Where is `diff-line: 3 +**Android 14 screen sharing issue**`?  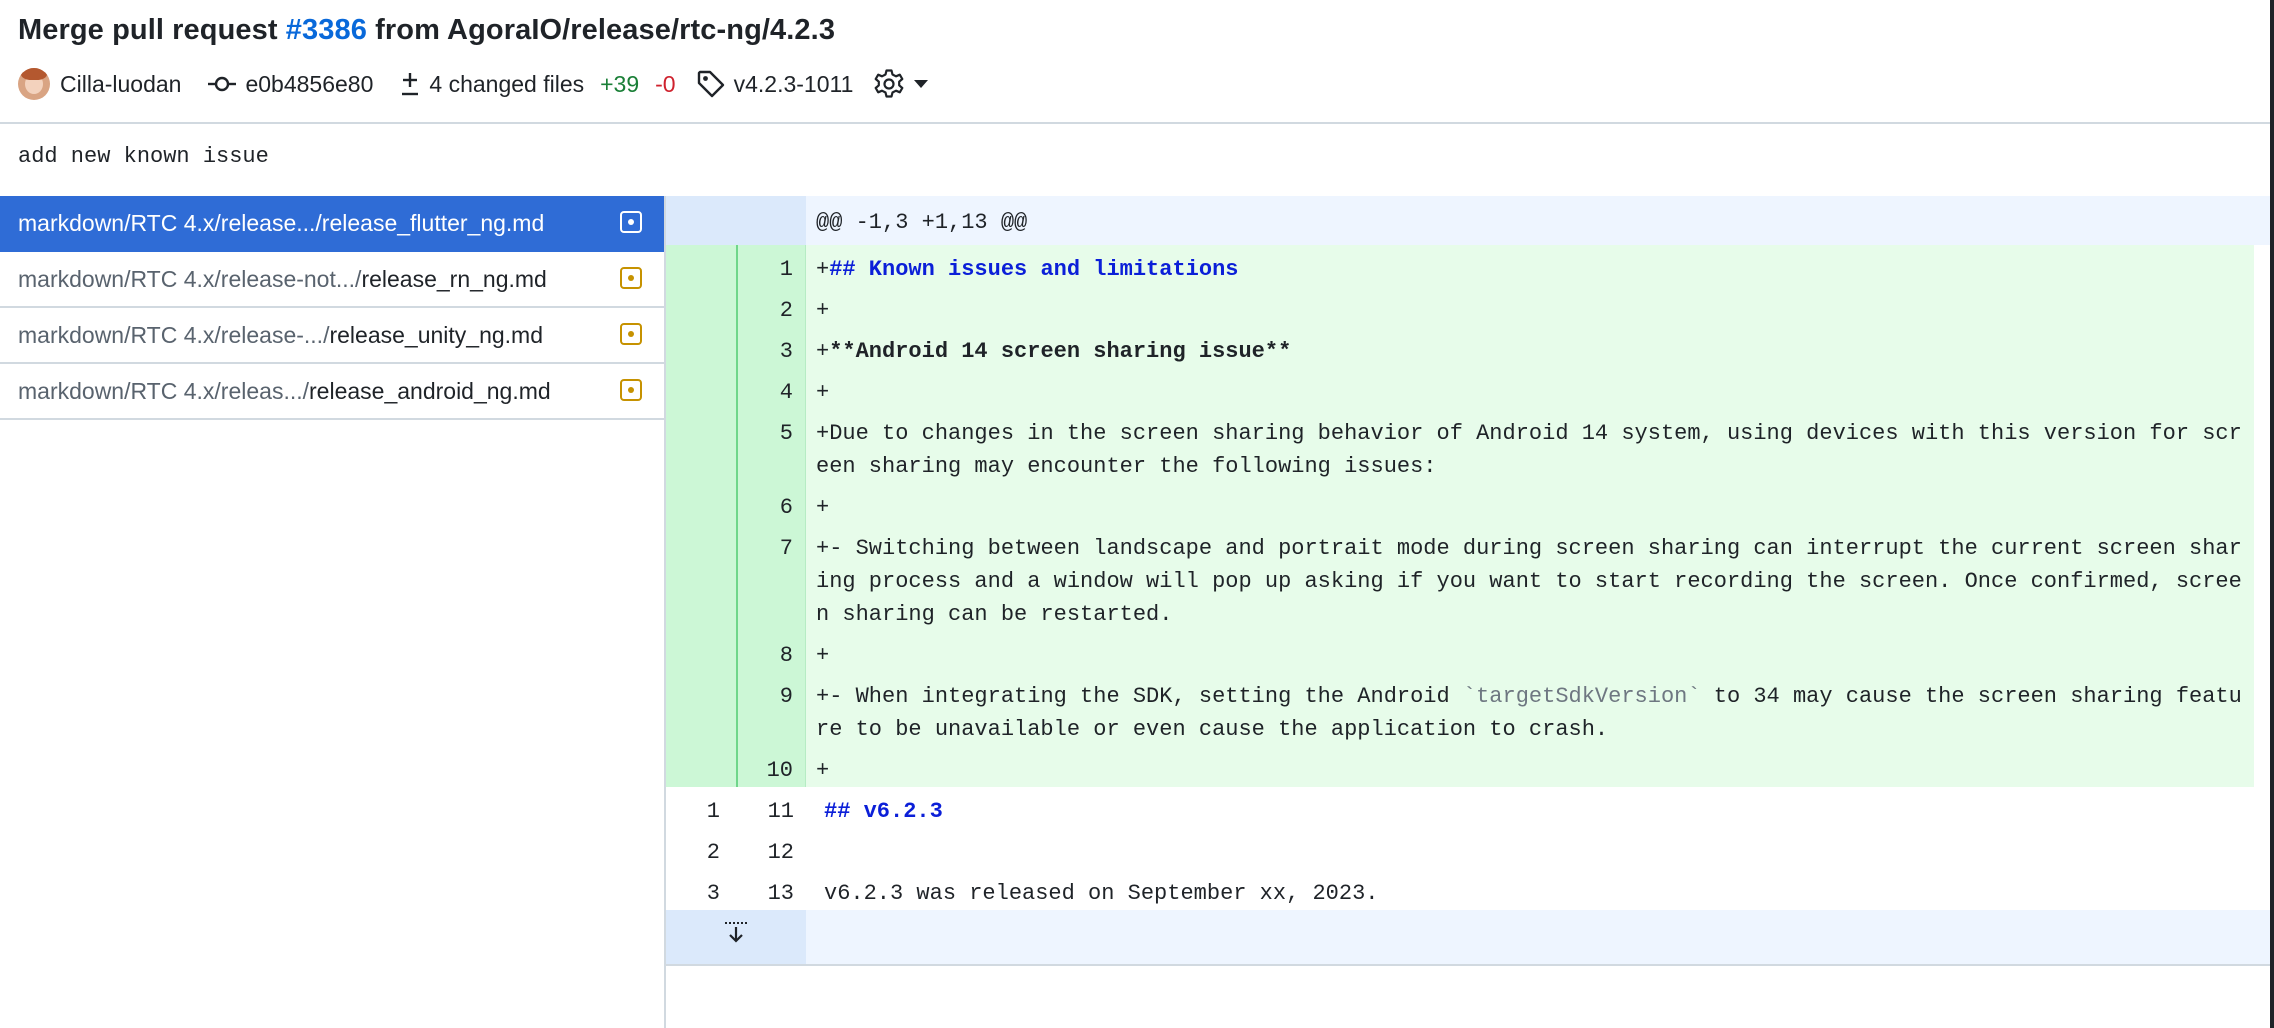
diff-line: 3 +**Android 14 screen sharing issue** is located at coordinates (1460, 347).